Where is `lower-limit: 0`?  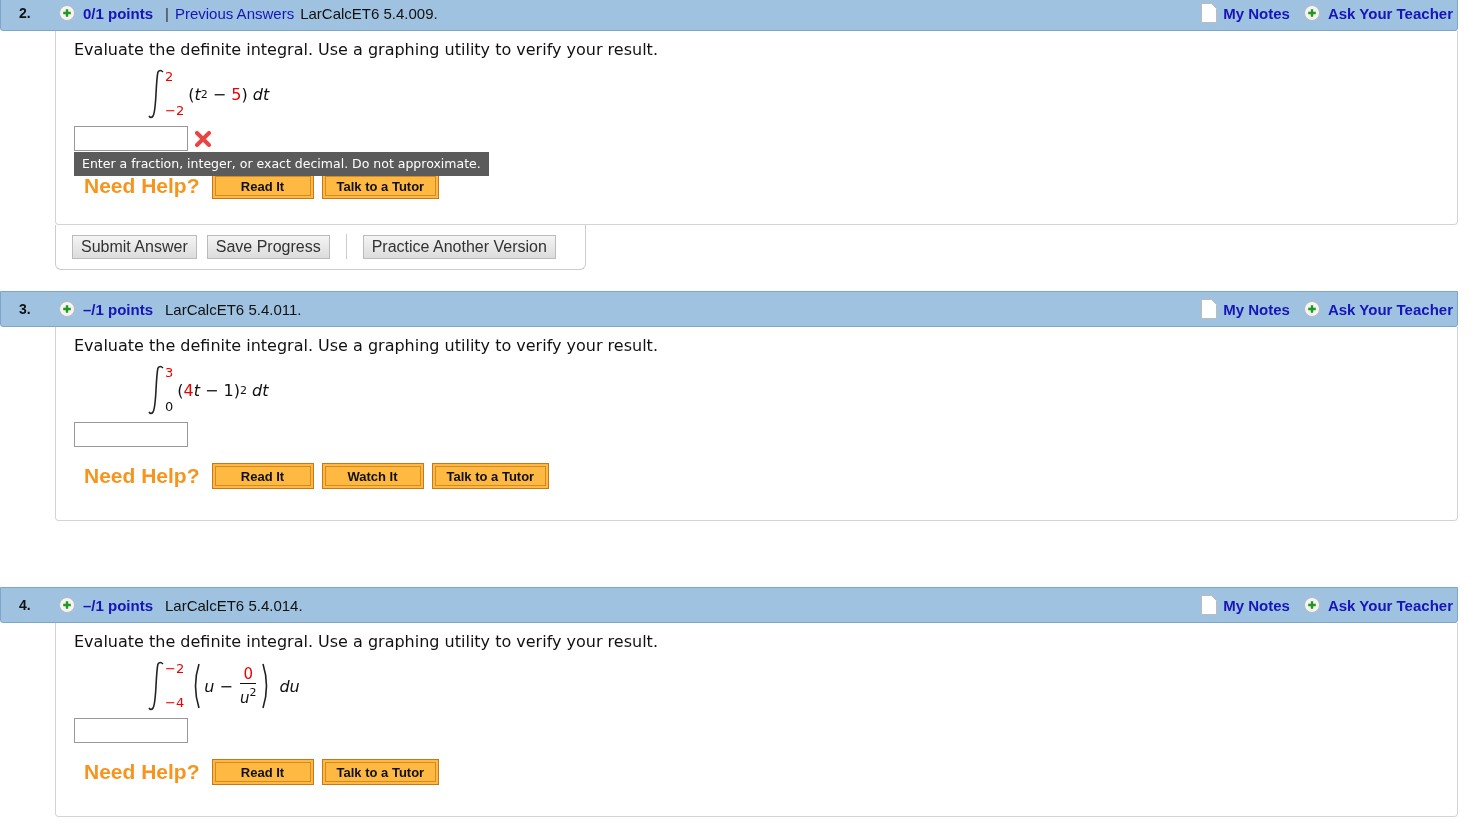 lower-limit: 0 is located at coordinates (169, 407).